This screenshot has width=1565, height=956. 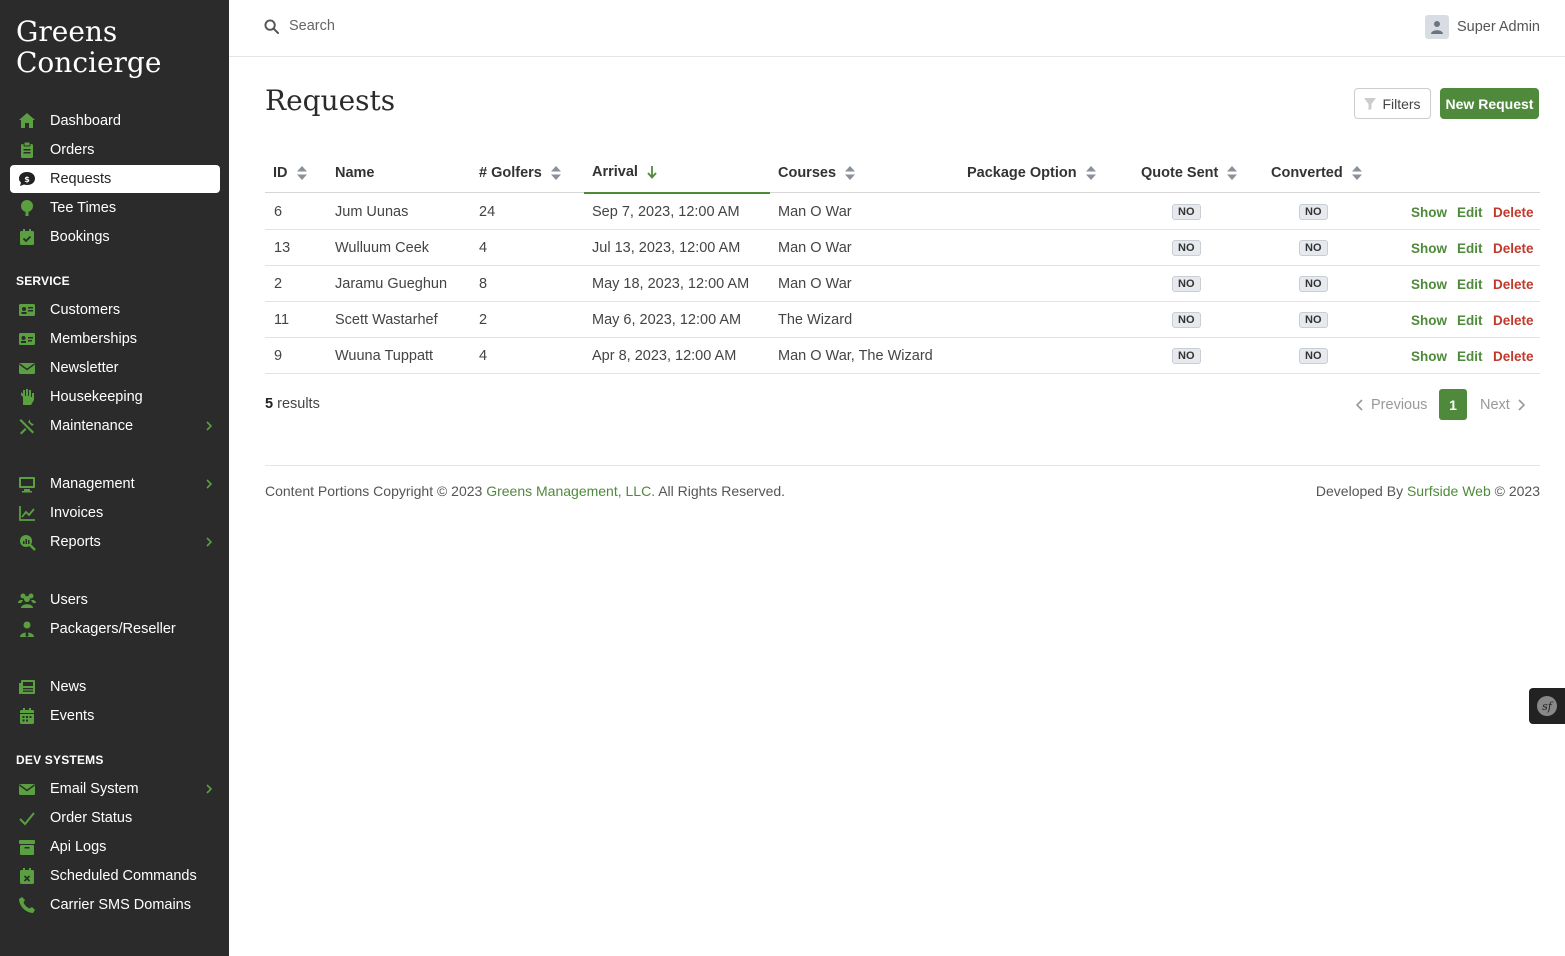 I want to click on search-chart-icon, so click(x=27, y=542).